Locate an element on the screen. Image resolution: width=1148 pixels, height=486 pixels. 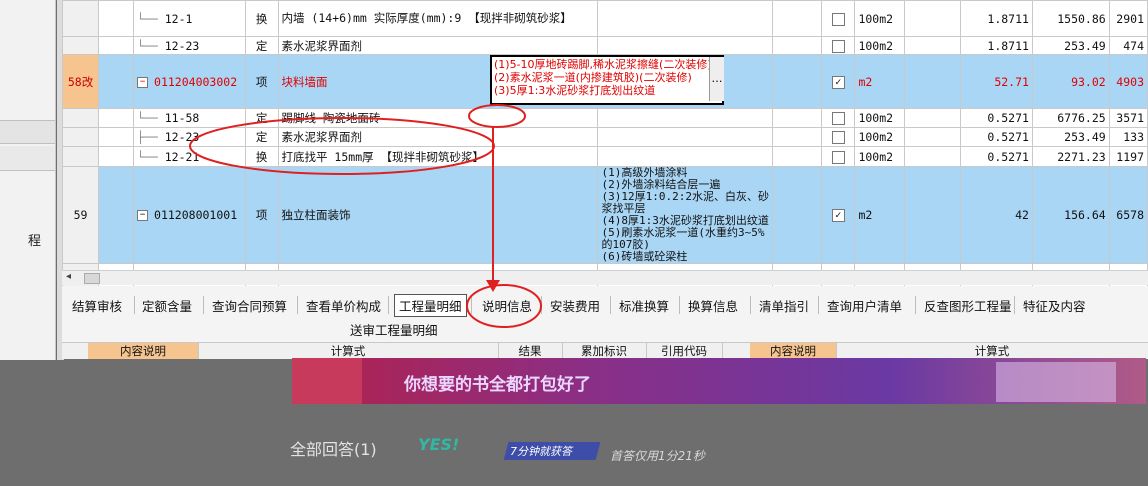
tab-bill-guide: 清单指引 is located at coordinates (784, 305).